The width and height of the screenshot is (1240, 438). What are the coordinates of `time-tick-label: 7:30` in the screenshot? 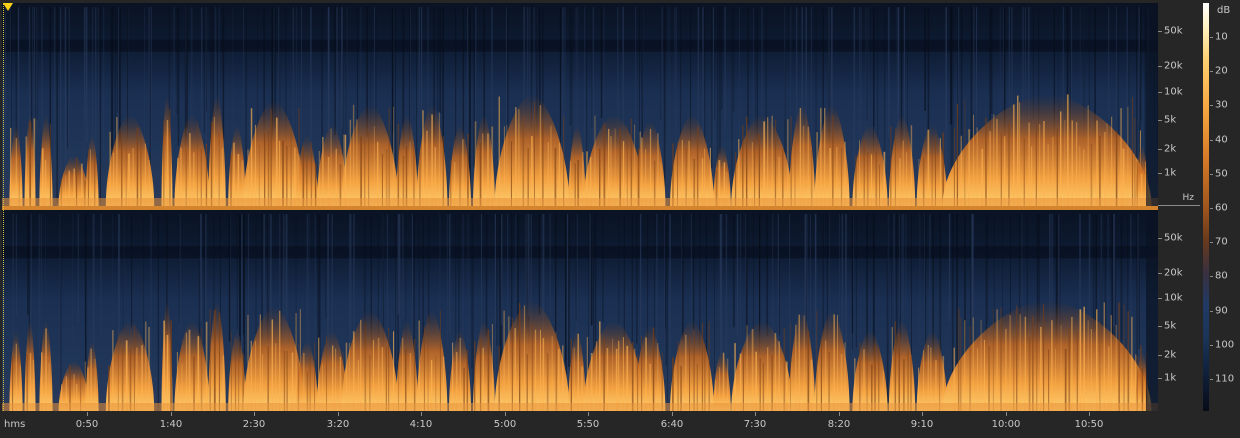 It's located at (755, 424).